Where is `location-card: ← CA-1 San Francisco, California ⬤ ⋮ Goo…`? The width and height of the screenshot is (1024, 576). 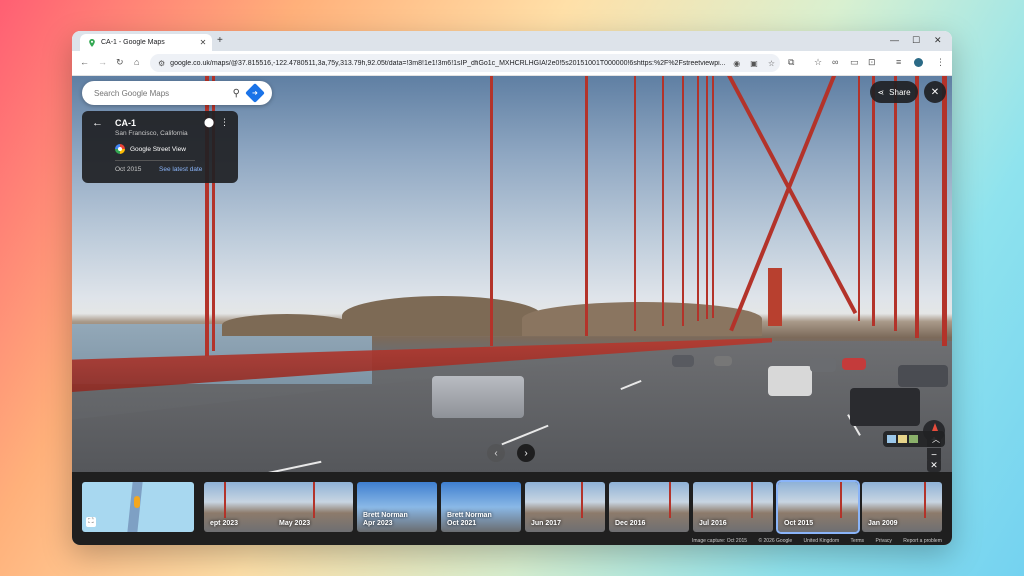
location-card: ← CA-1 San Francisco, California ⬤ ⋮ Goo… is located at coordinates (160, 147).